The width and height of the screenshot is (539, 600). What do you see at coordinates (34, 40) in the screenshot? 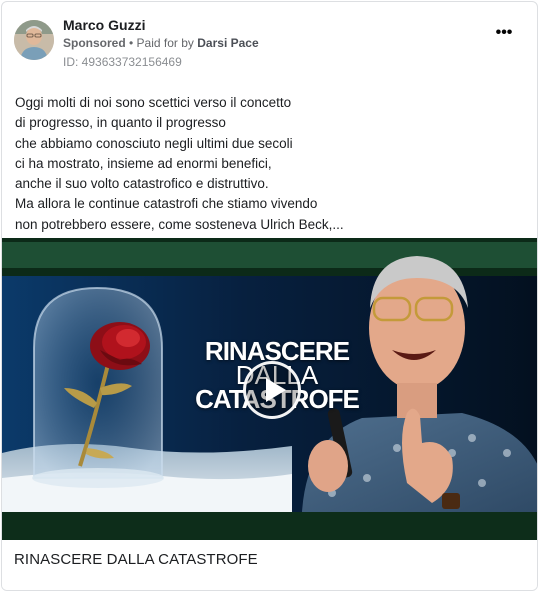
I see `author-avatar` at bounding box center [34, 40].